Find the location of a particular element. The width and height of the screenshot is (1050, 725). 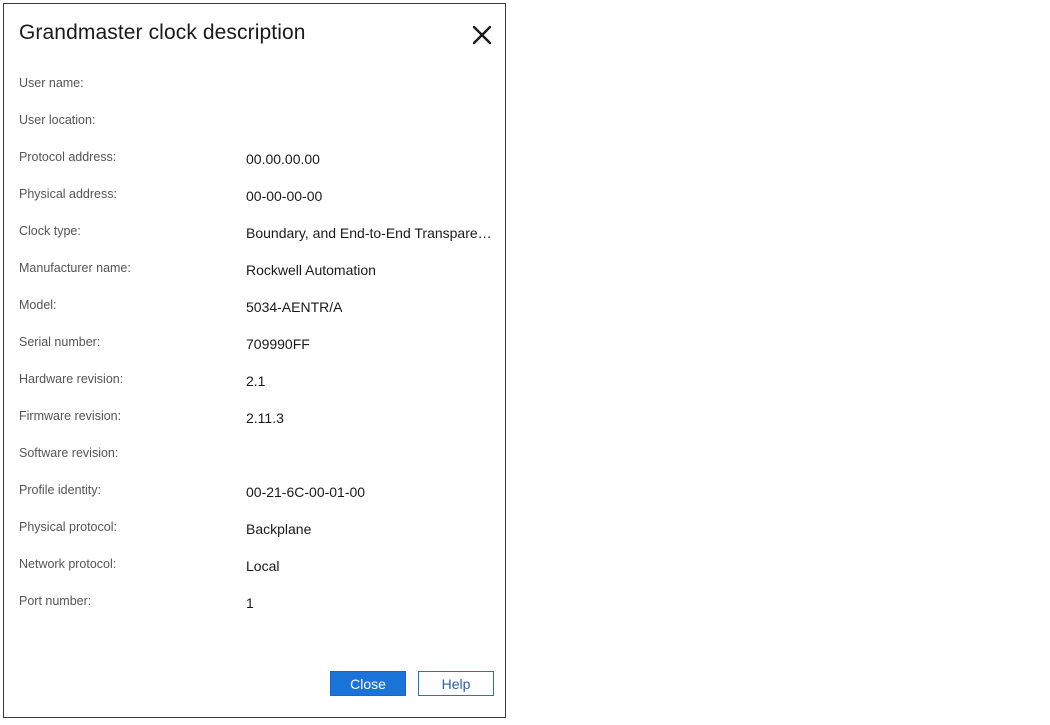

value-physical-protocol: Backplane is located at coordinates (279, 529).